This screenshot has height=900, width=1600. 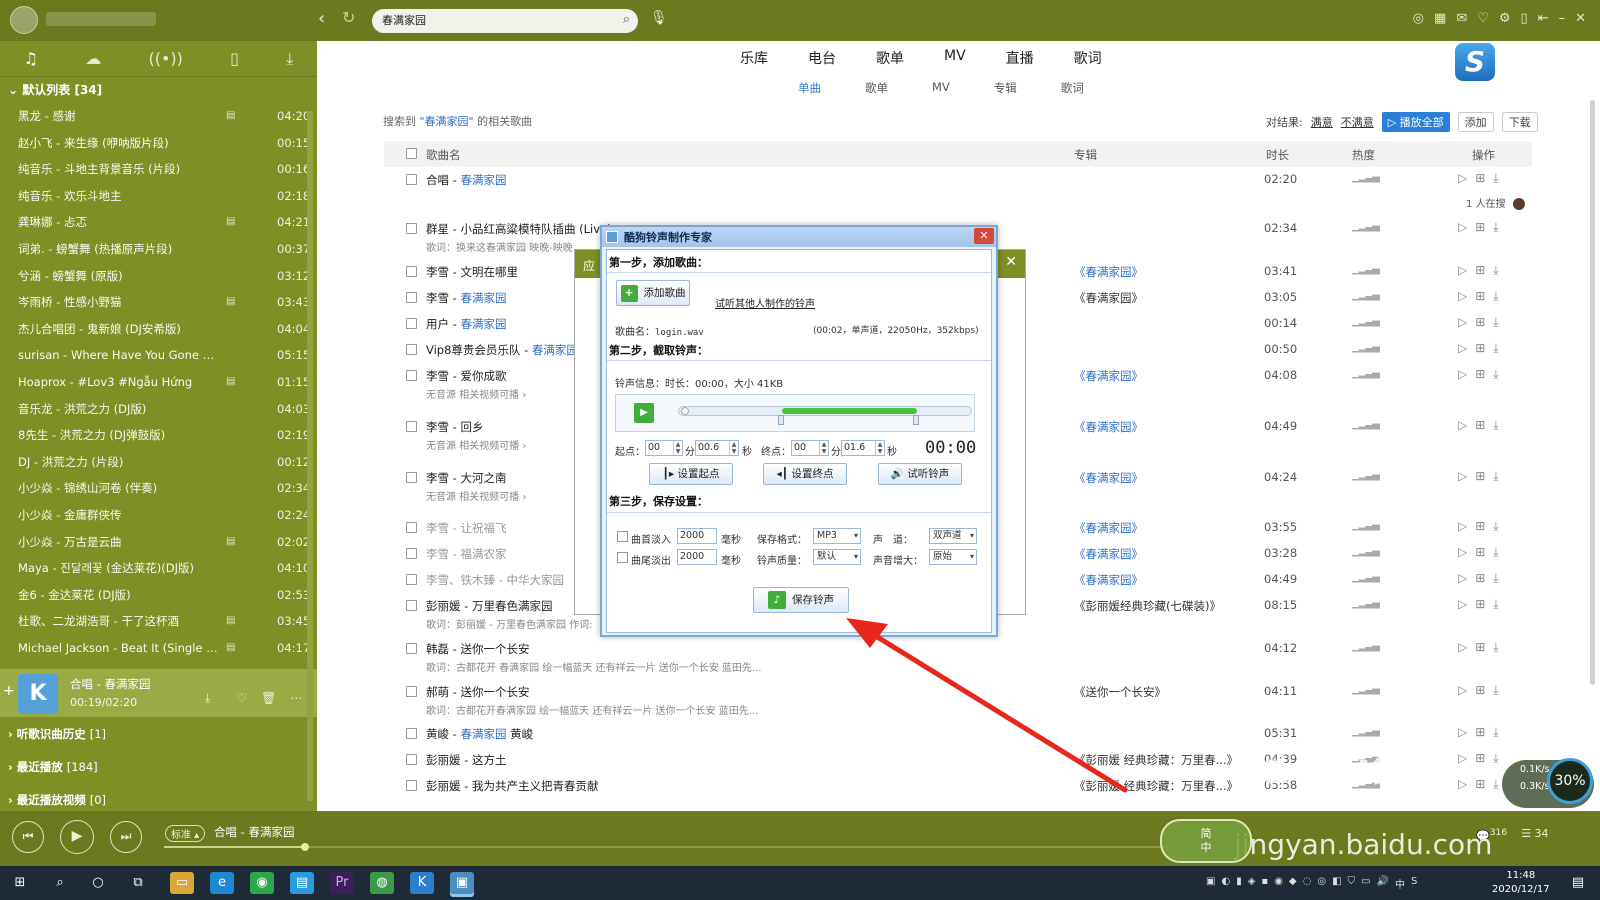 I want to click on sidebar-song-item: 8先生 - 洪荒之力 (DJ弹鼓版) 02:19, so click(x=158, y=435).